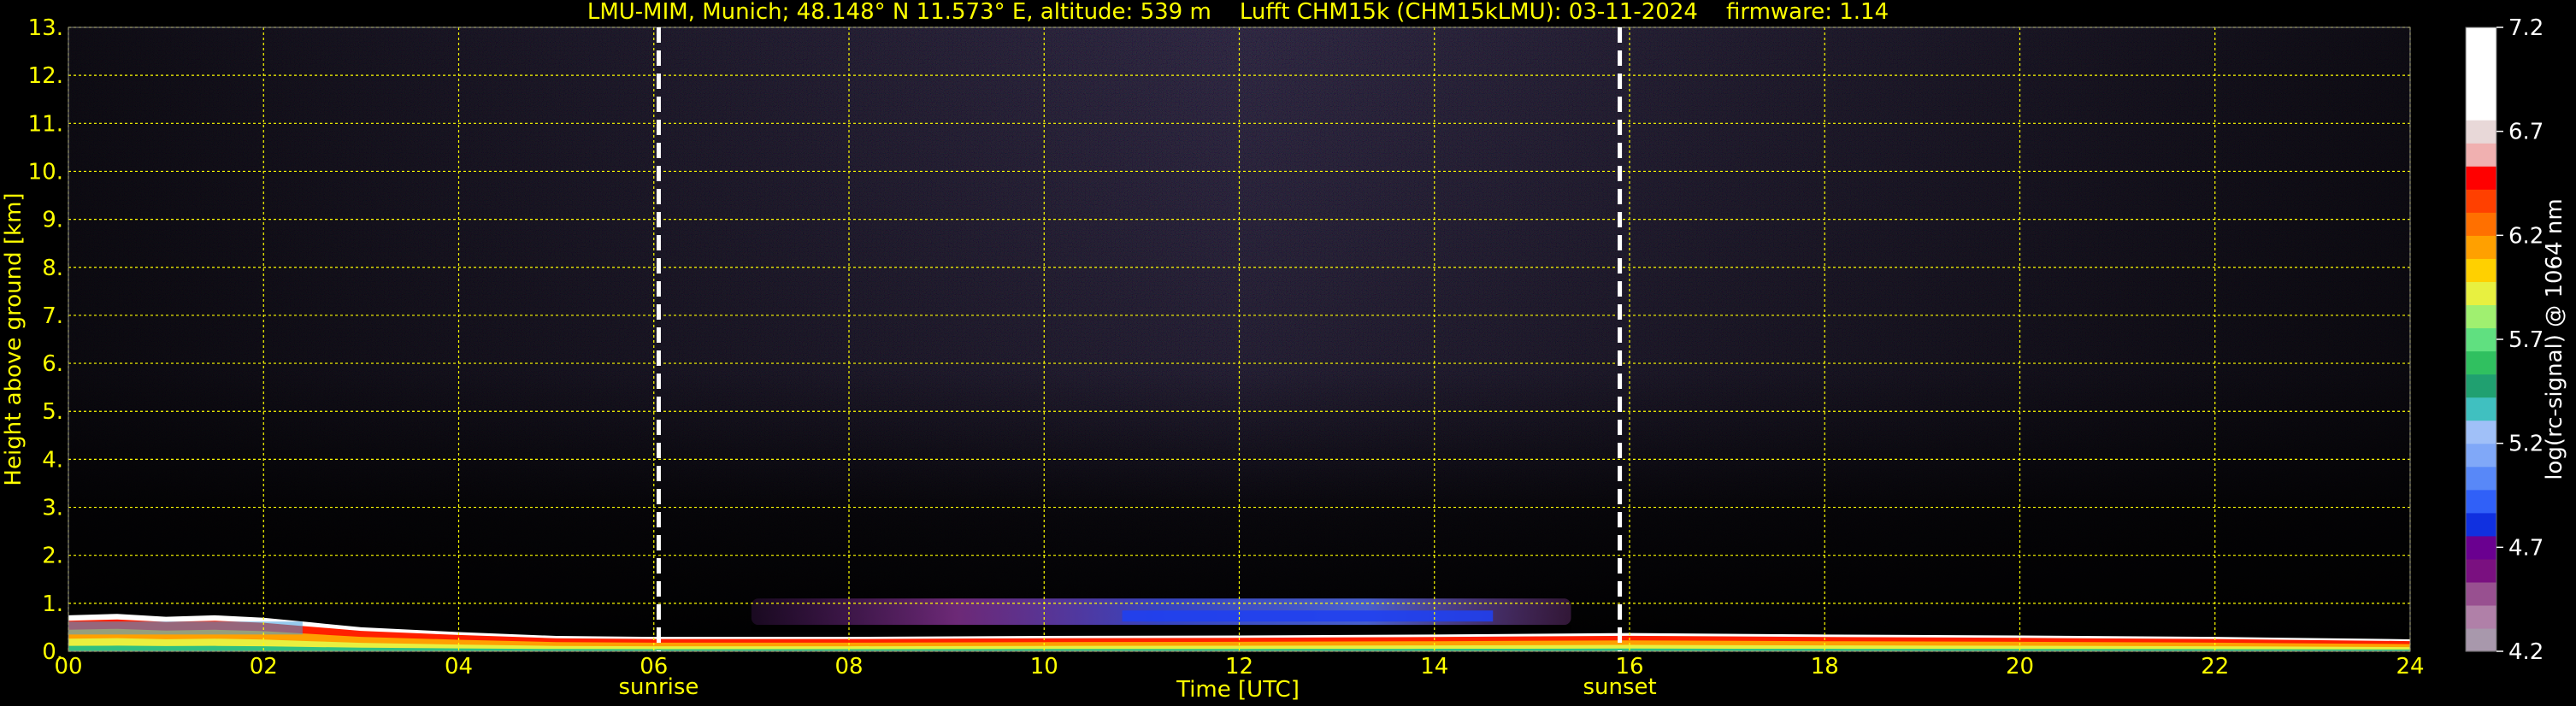  Describe the element at coordinates (2554, 338) in the screenshot. I see `colorbar-label: log(rc-signal) @ 1064 nm` at that location.